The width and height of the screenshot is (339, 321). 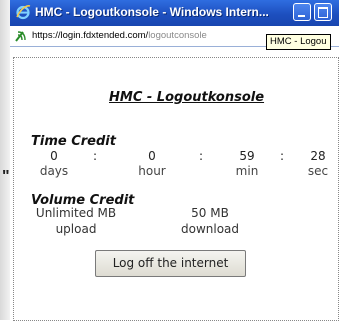 What do you see at coordinates (323, 12) in the screenshot?
I see `maximize-button` at bounding box center [323, 12].